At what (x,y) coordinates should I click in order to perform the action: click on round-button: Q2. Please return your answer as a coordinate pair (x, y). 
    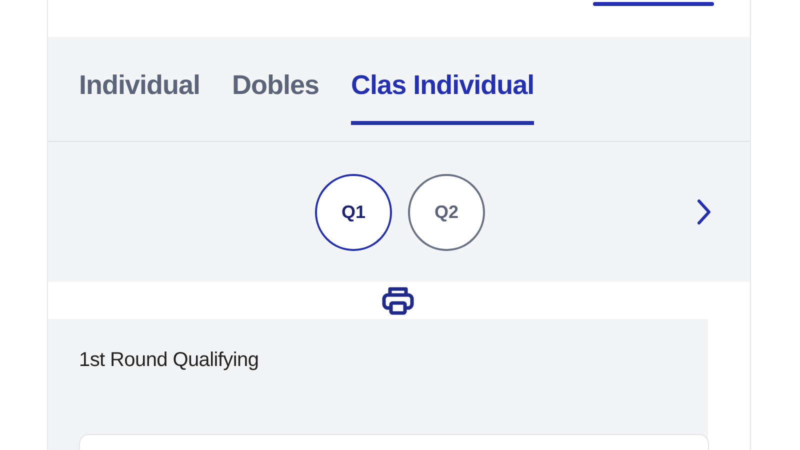
    Looking at the image, I should click on (446, 212).